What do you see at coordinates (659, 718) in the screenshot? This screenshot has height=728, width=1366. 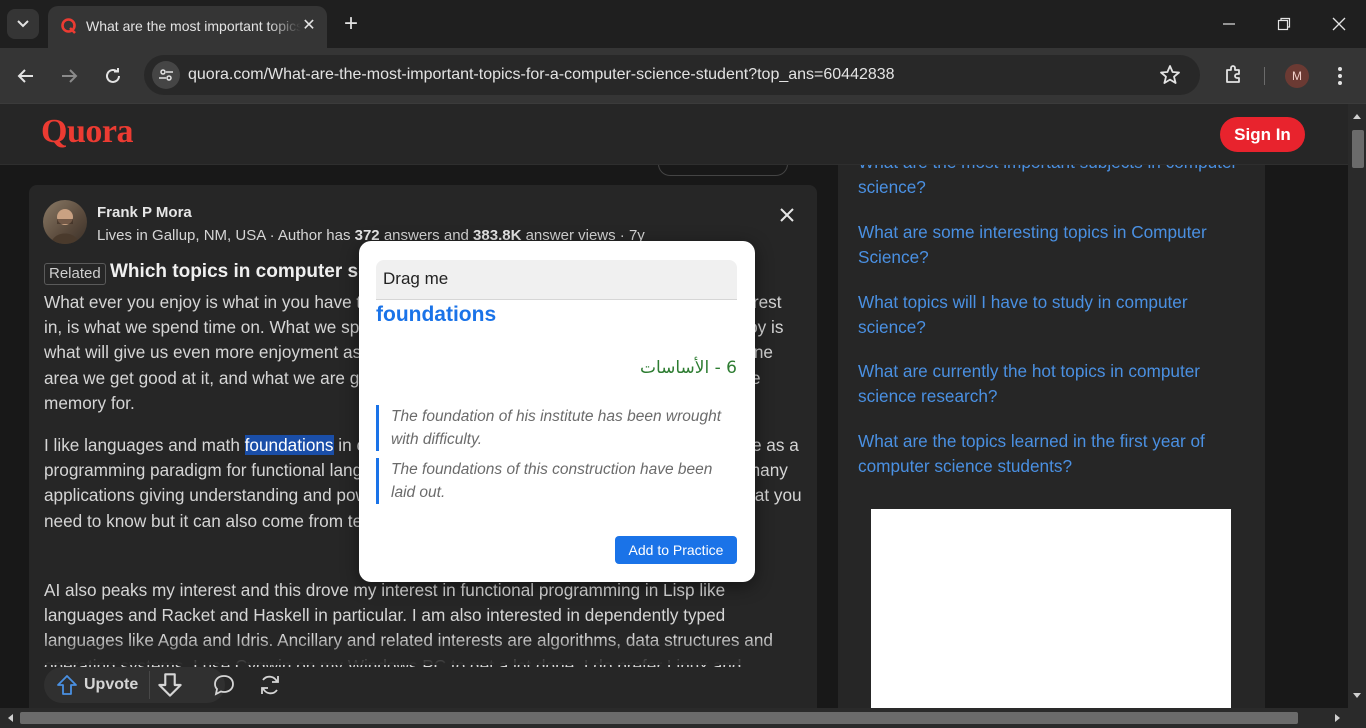 I see `horizontal-scroll-thumb` at bounding box center [659, 718].